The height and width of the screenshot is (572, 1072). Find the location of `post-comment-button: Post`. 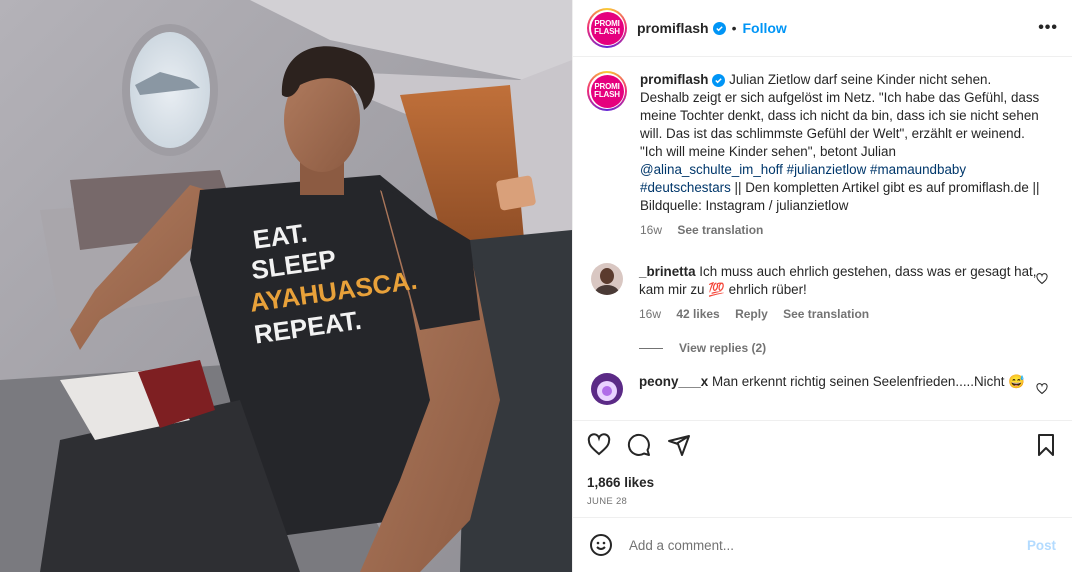

post-comment-button: Post is located at coordinates (1041, 545).